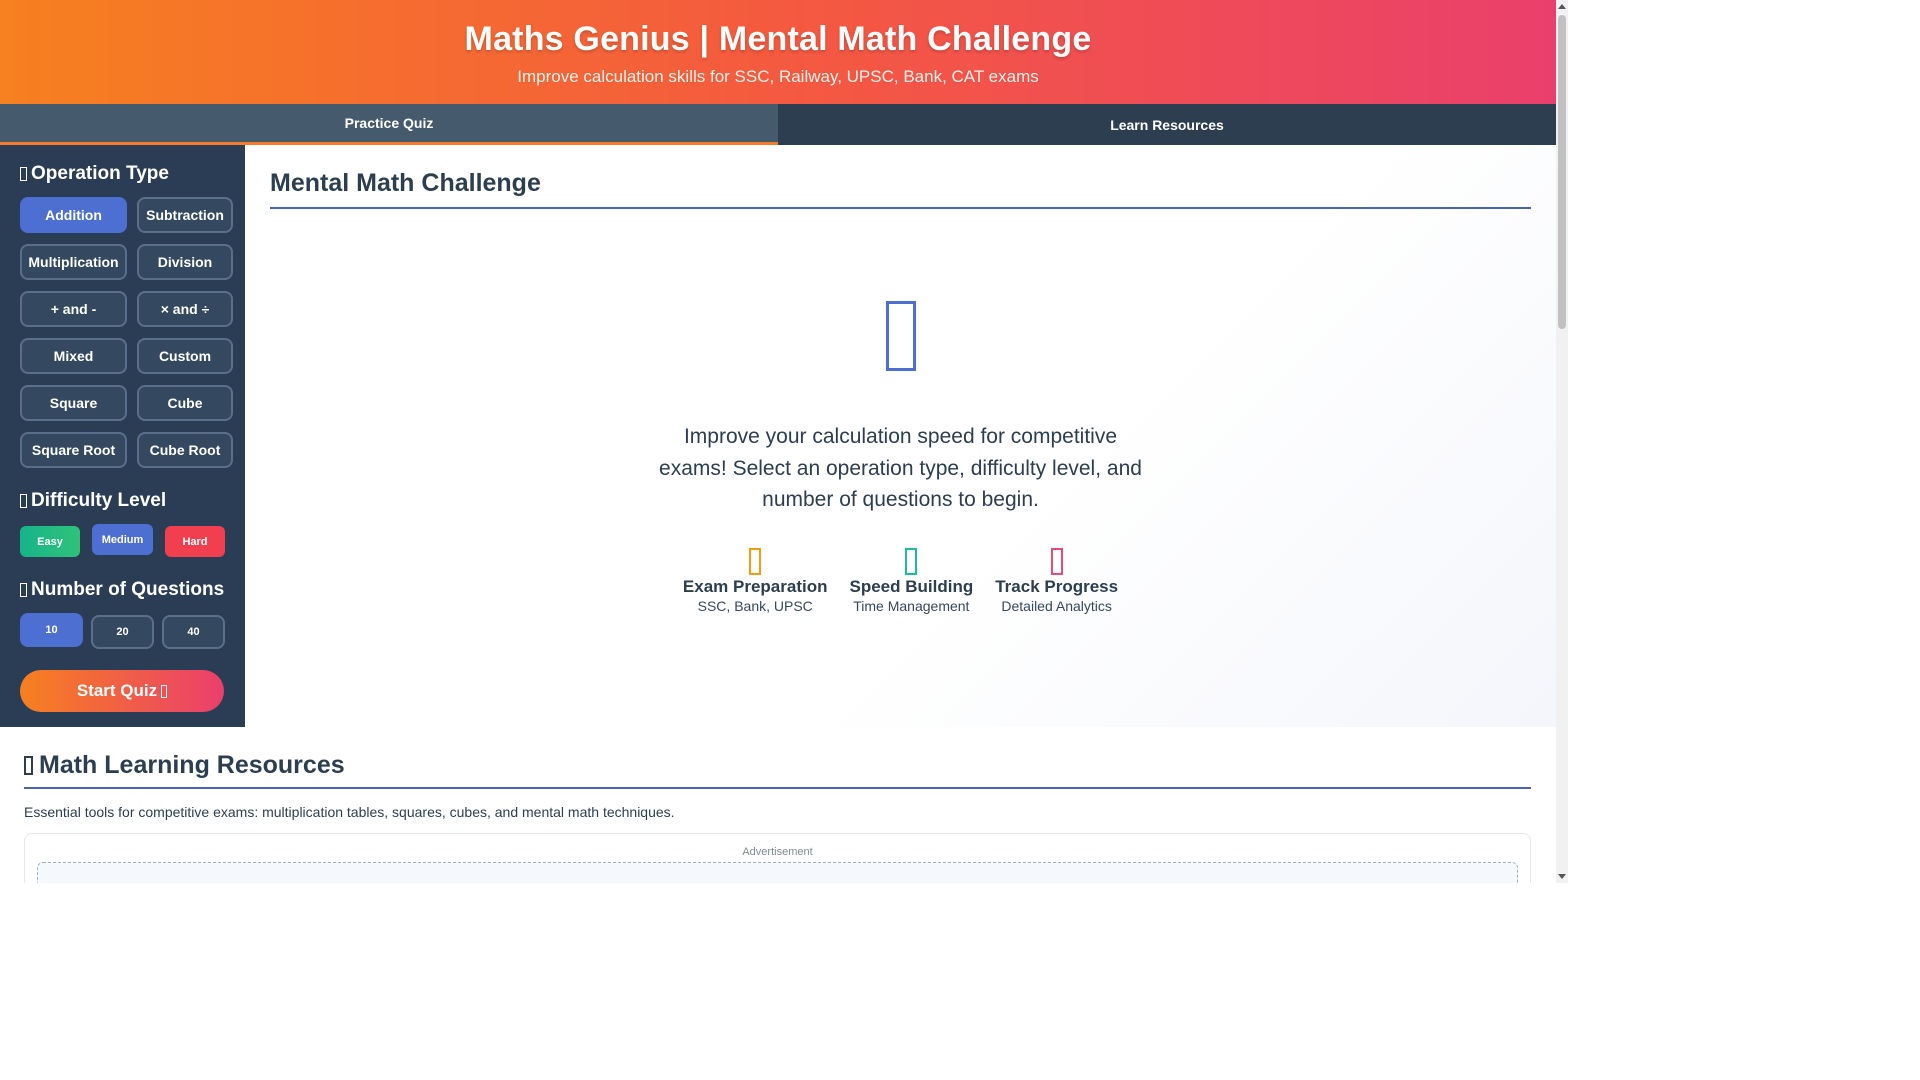 The height and width of the screenshot is (1080, 1920). Describe the element at coordinates (23, 174) in the screenshot. I see `operation-icon` at that location.